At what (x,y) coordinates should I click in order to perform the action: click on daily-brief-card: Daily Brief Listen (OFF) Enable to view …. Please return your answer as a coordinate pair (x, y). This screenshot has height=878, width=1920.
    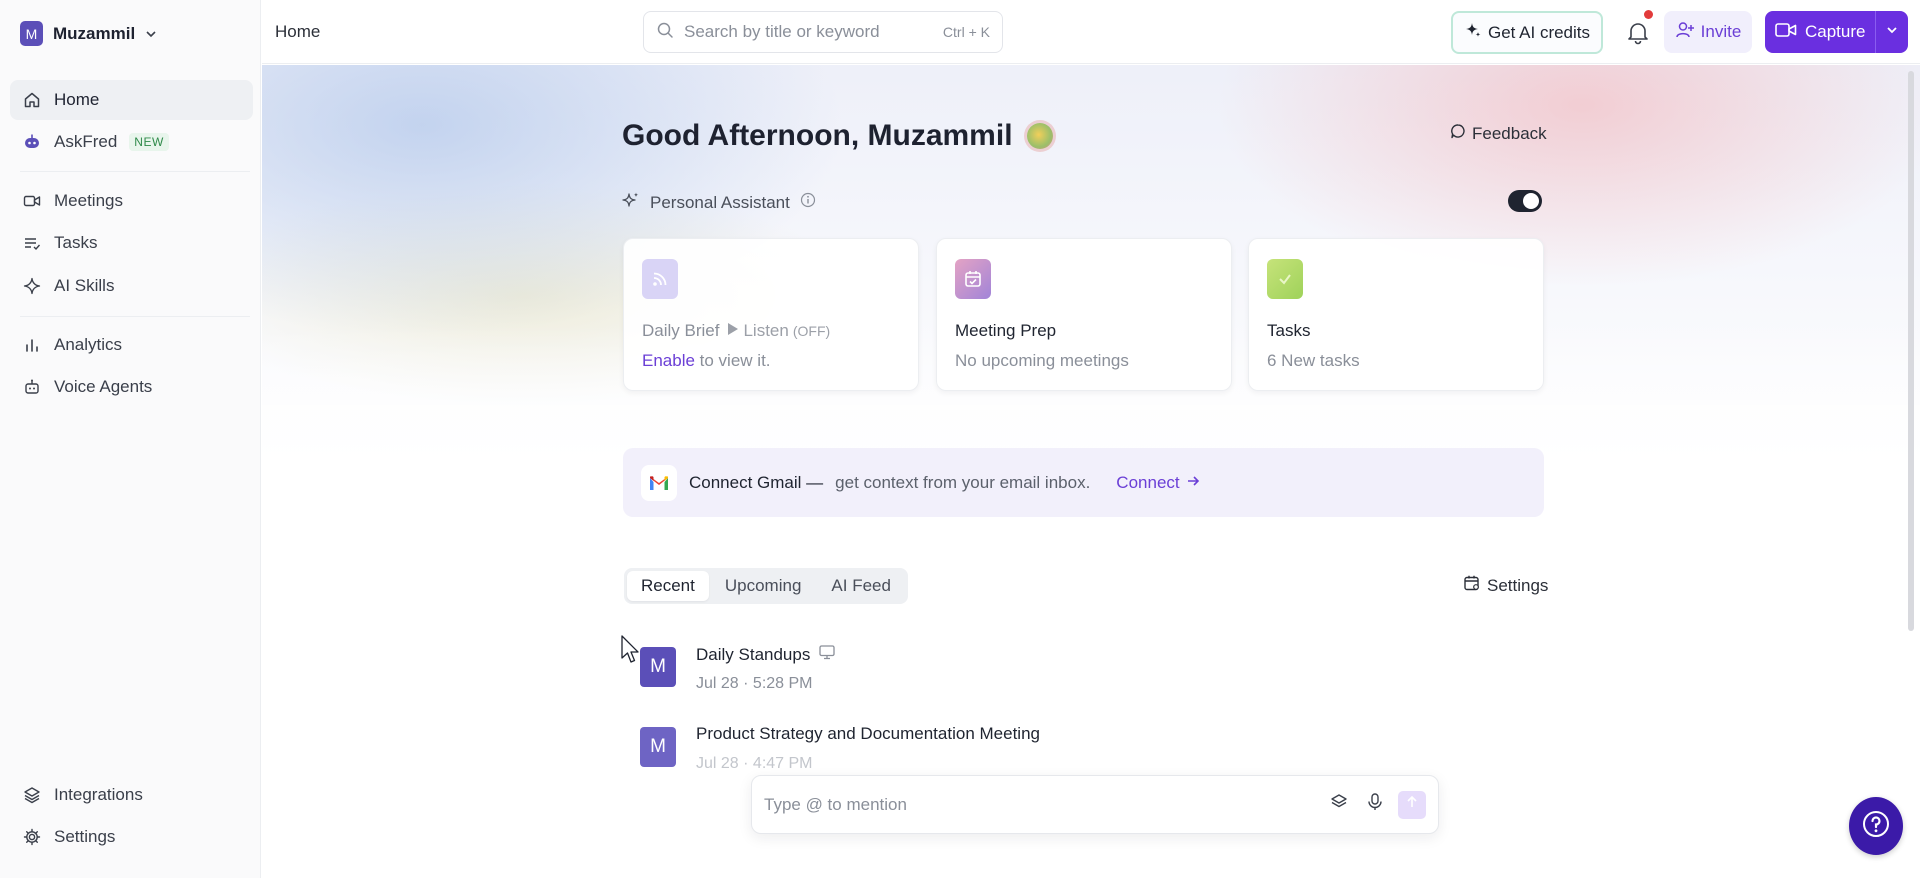
    Looking at the image, I should click on (771, 314).